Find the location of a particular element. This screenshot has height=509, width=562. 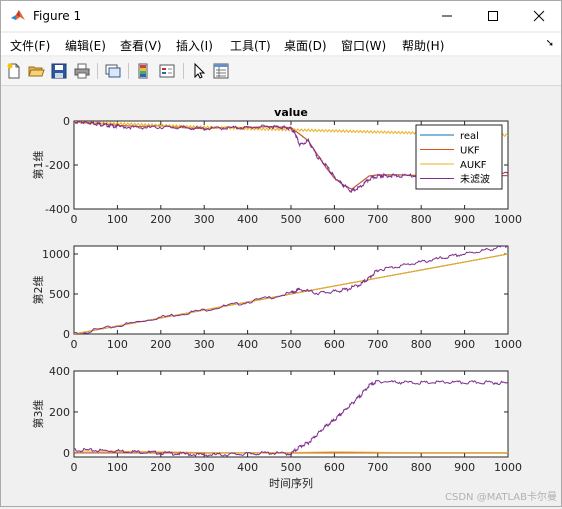

y-axis-label: 第2维 is located at coordinates (38, 290).